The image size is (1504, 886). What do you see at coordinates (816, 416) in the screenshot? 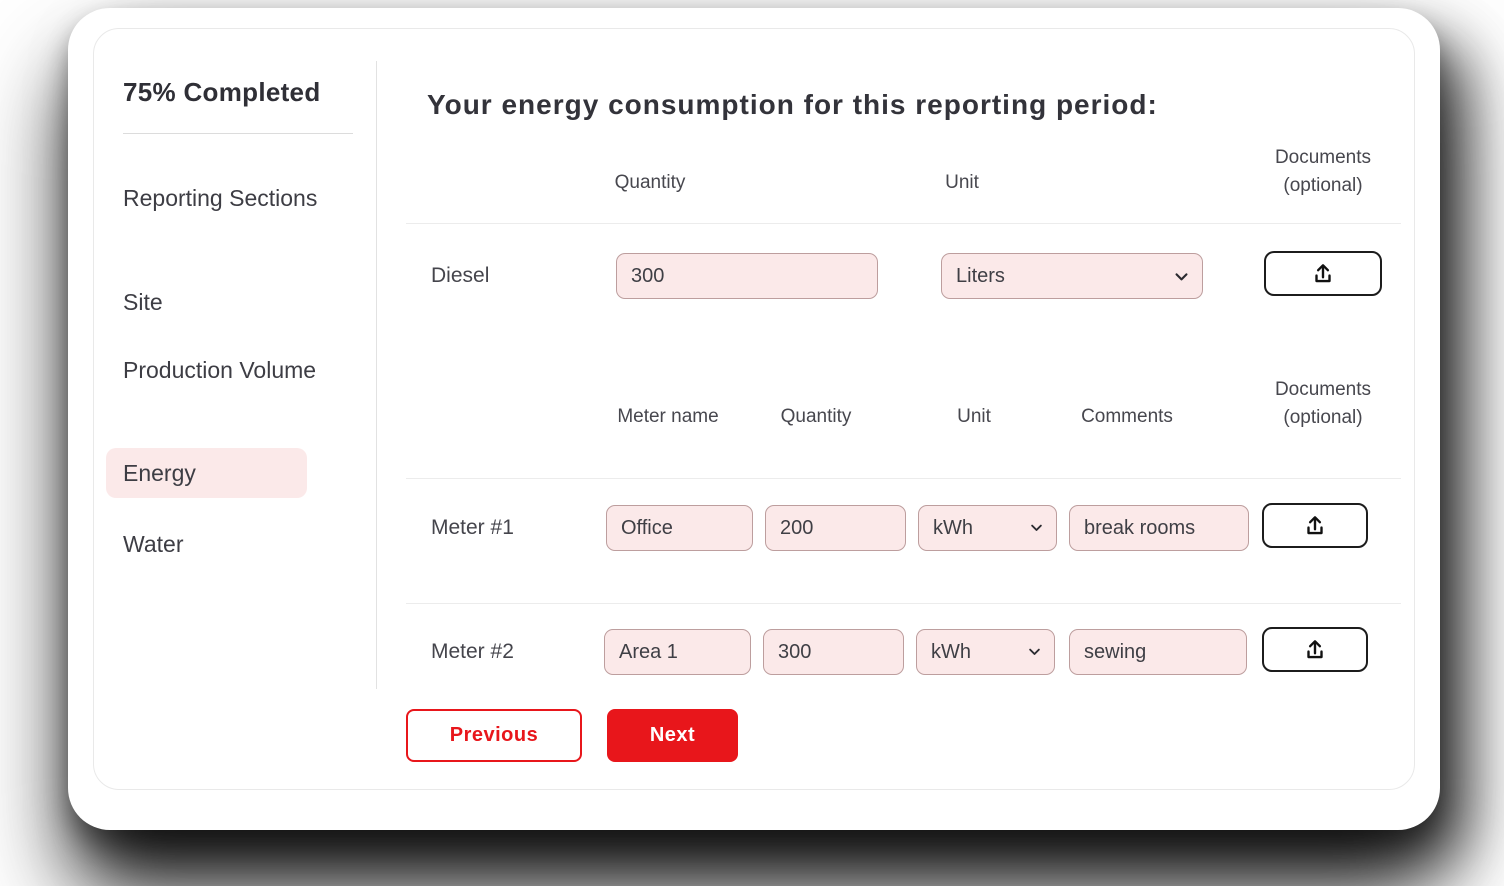
I see `meter-header-quantity: Quantity` at bounding box center [816, 416].